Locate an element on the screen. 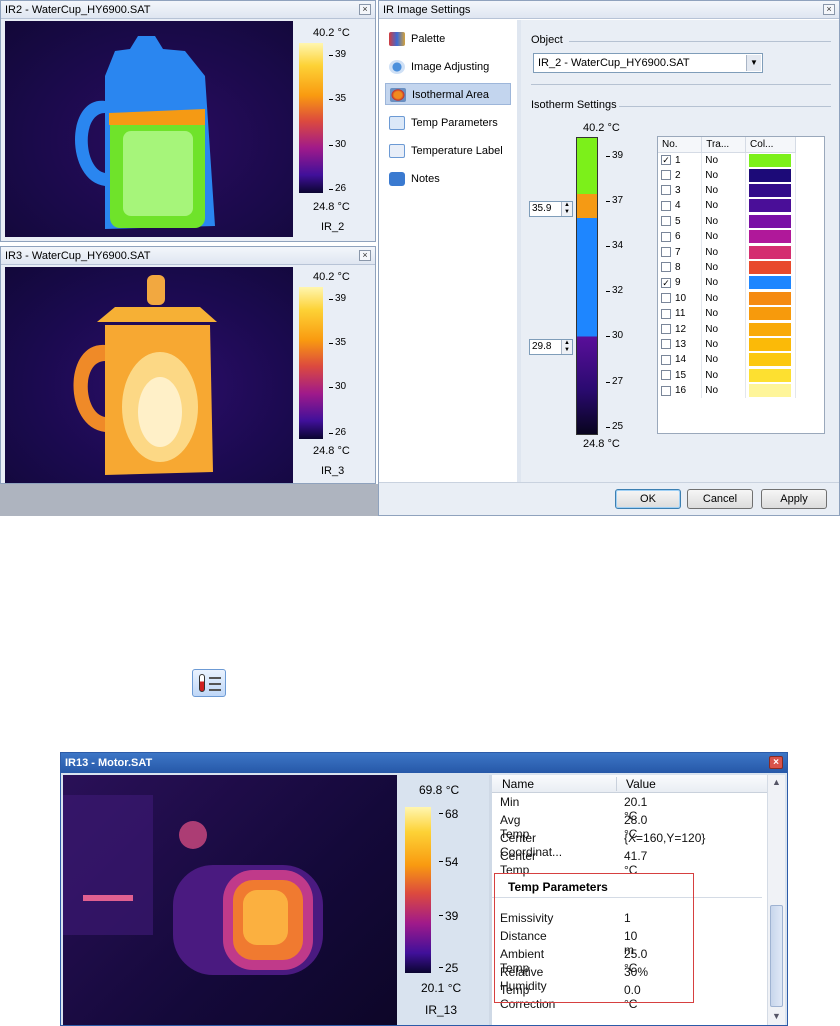 The image size is (840, 1026). ir2-titlebar: IR2 - WaterCup_HY6900.SAT × is located at coordinates (188, 10).